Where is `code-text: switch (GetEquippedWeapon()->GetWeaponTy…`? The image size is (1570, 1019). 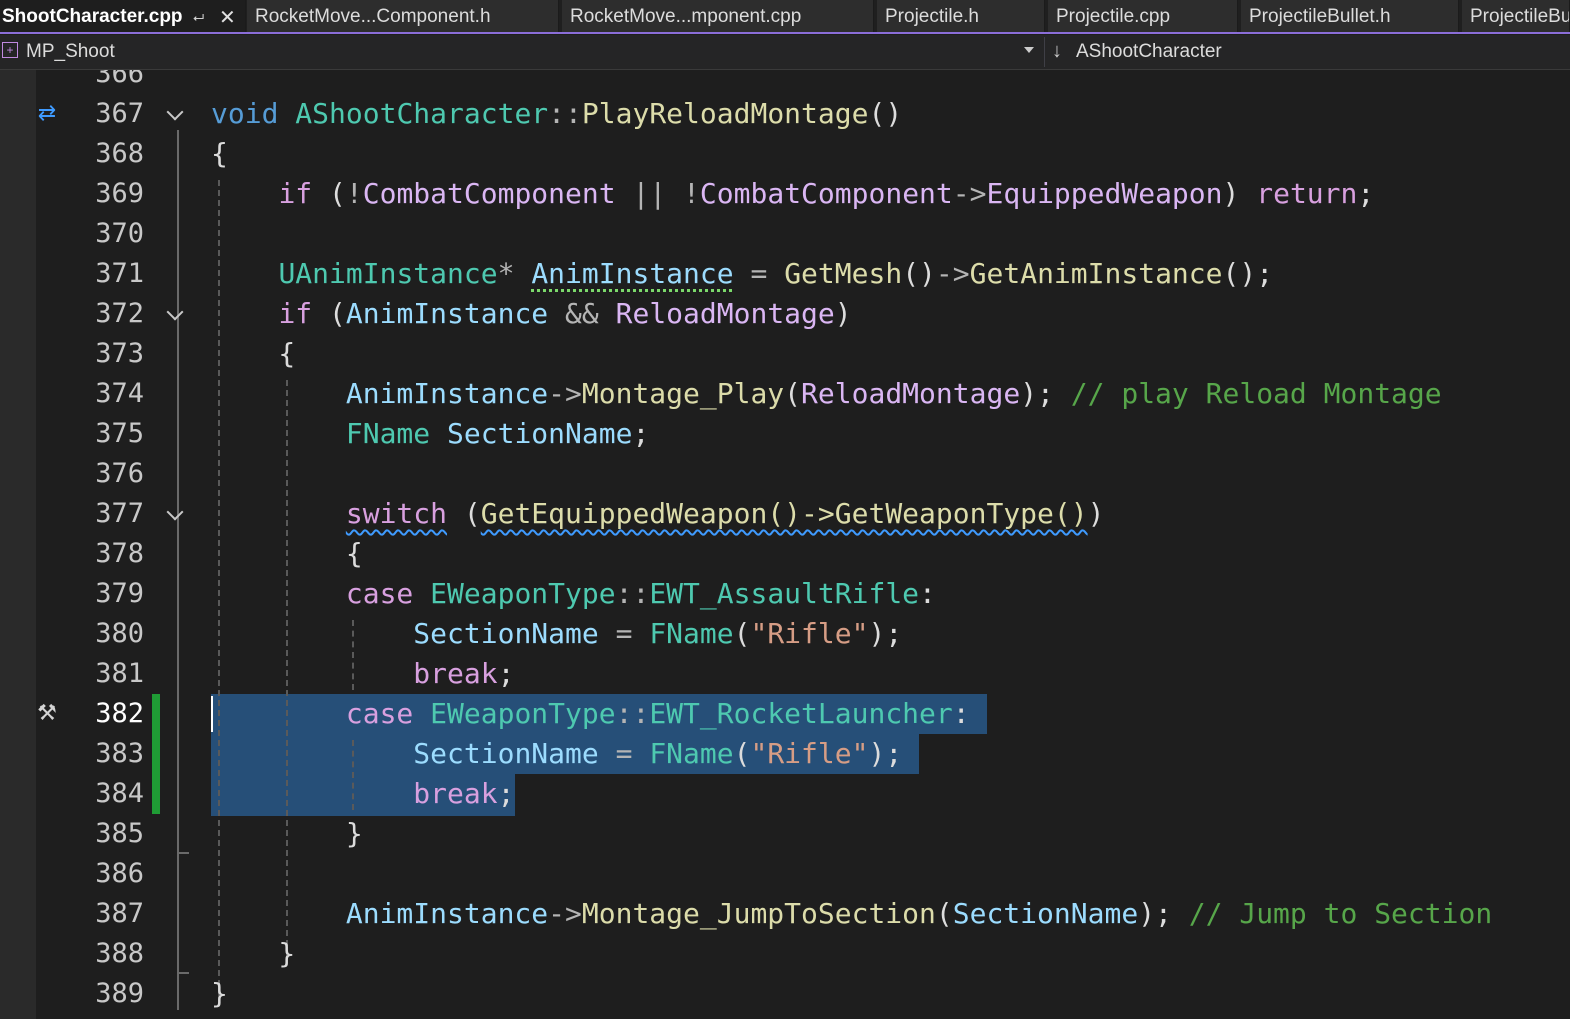 code-text: switch (GetEquippedWeapon()->GetWeaponTy… is located at coordinates (658, 514).